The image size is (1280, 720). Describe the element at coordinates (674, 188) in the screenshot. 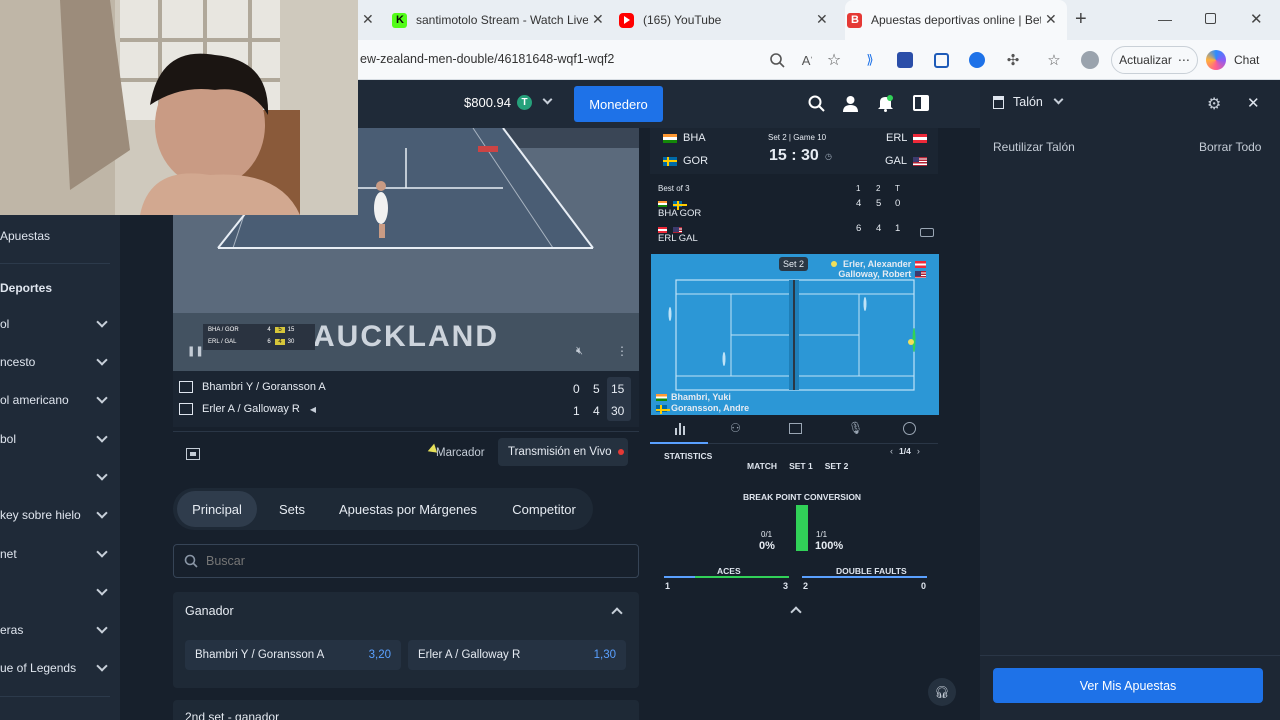

I see `best-of-label: Best of 3` at that location.